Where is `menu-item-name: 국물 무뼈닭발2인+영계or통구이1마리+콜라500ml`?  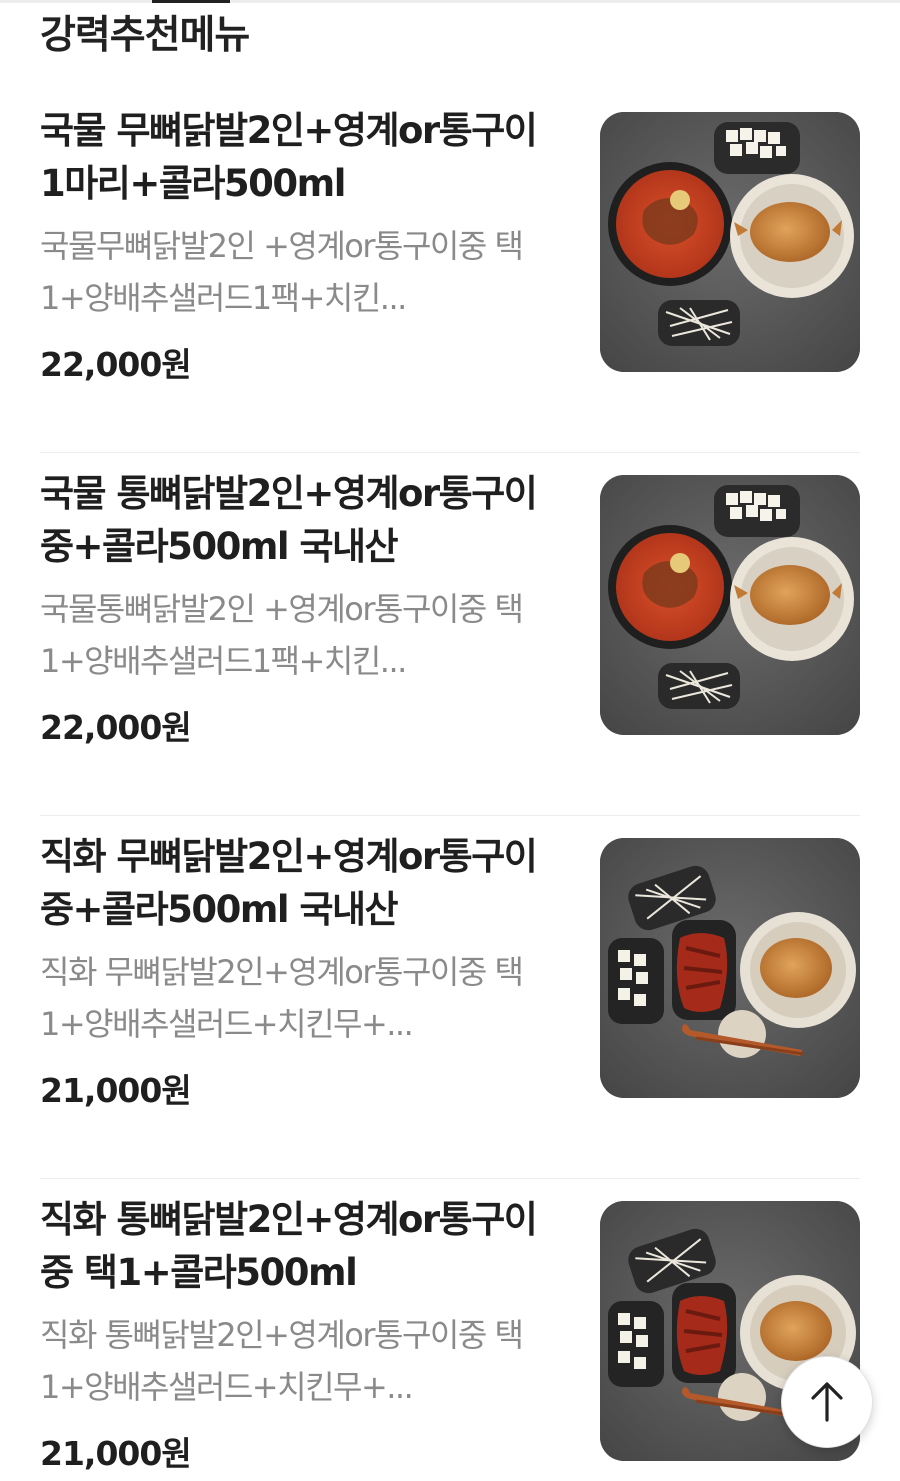 menu-item-name: 국물 무뼈닭발2인+영계or통구이1마리+콜라500ml is located at coordinates (289, 157).